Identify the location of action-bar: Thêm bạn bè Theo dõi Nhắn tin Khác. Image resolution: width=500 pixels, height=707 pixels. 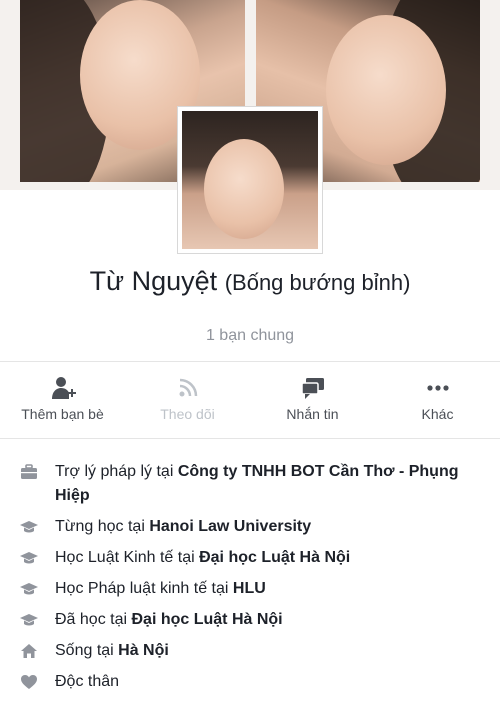
(250, 402).